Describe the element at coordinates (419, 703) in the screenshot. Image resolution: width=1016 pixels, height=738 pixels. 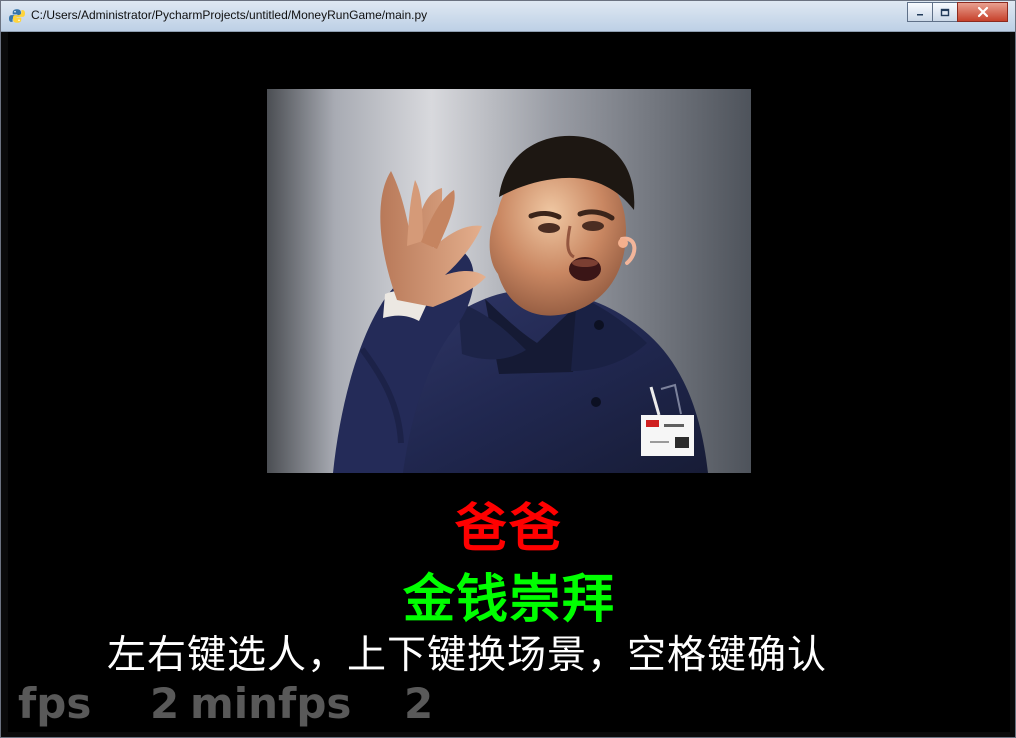
I see `minfps-value: 2` at that location.